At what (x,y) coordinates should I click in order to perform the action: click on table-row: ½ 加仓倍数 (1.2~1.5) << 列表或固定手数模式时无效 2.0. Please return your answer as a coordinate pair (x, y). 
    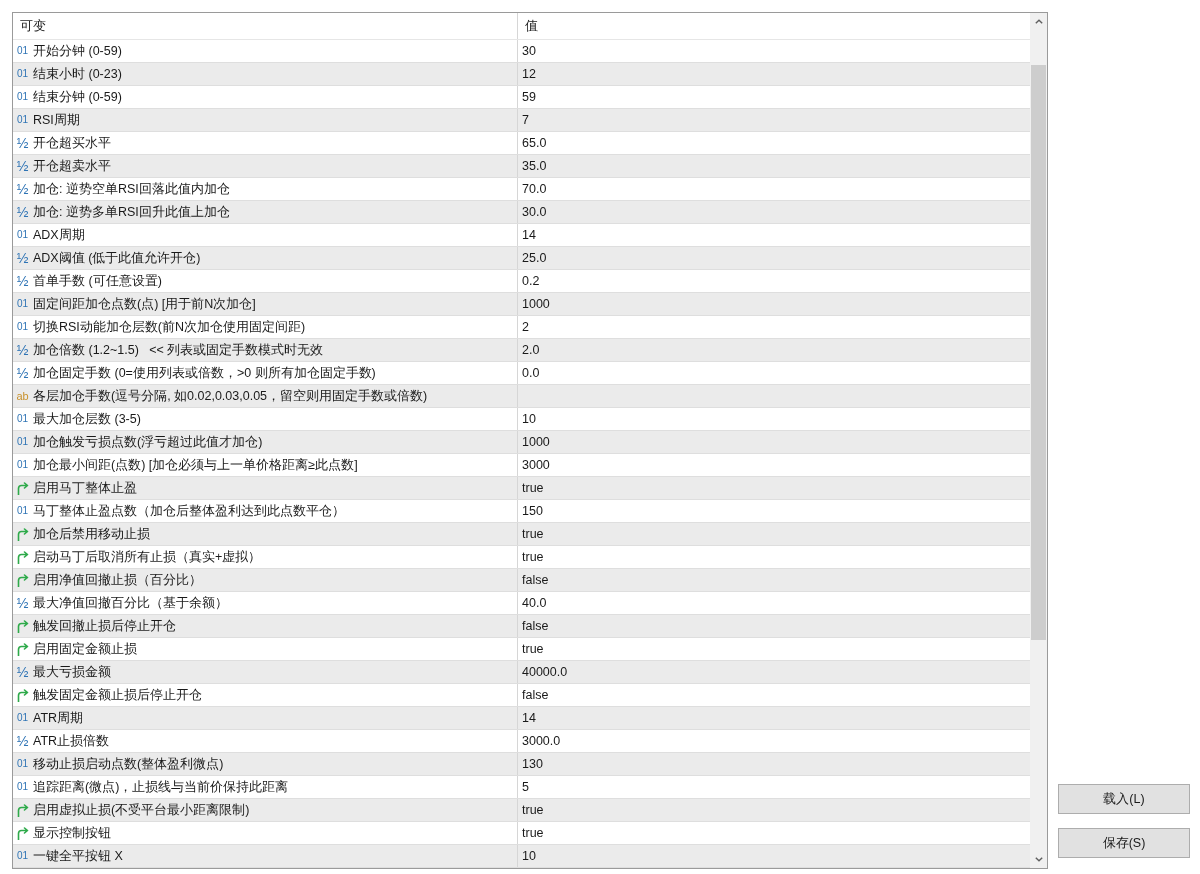
    Looking at the image, I should click on (521, 350).